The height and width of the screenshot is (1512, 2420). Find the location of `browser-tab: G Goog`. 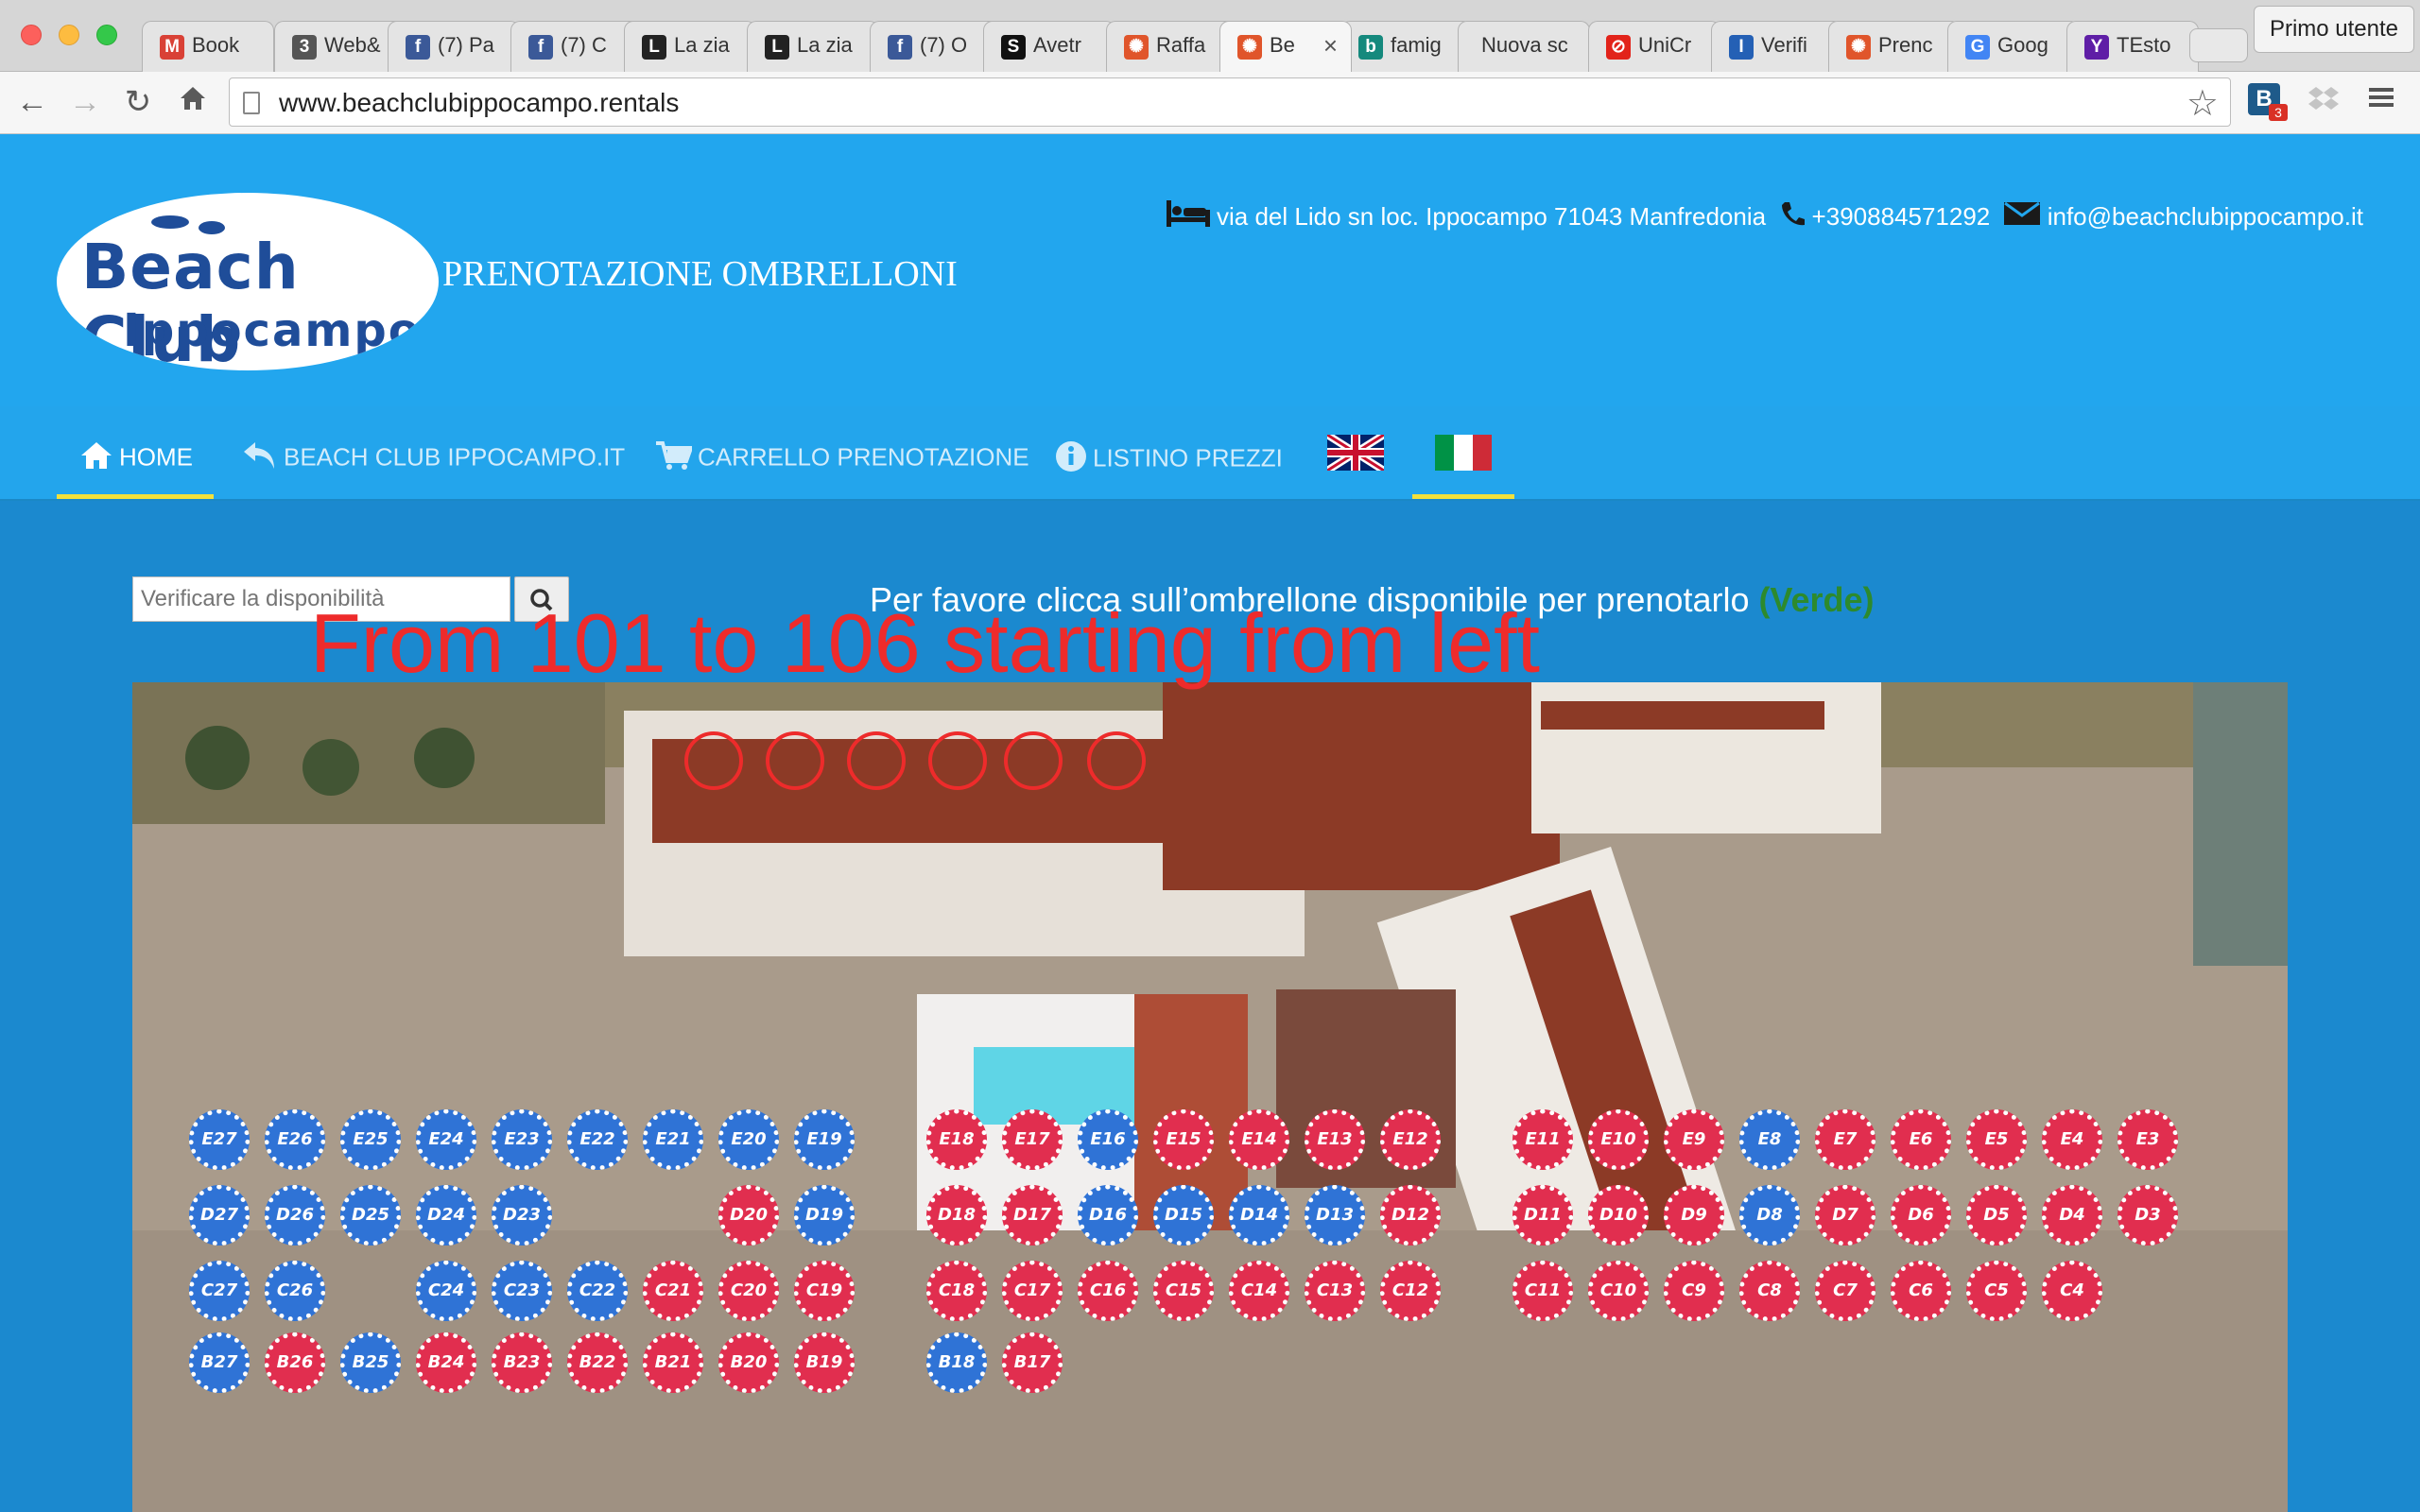

browser-tab: G Goog is located at coordinates (2014, 46).